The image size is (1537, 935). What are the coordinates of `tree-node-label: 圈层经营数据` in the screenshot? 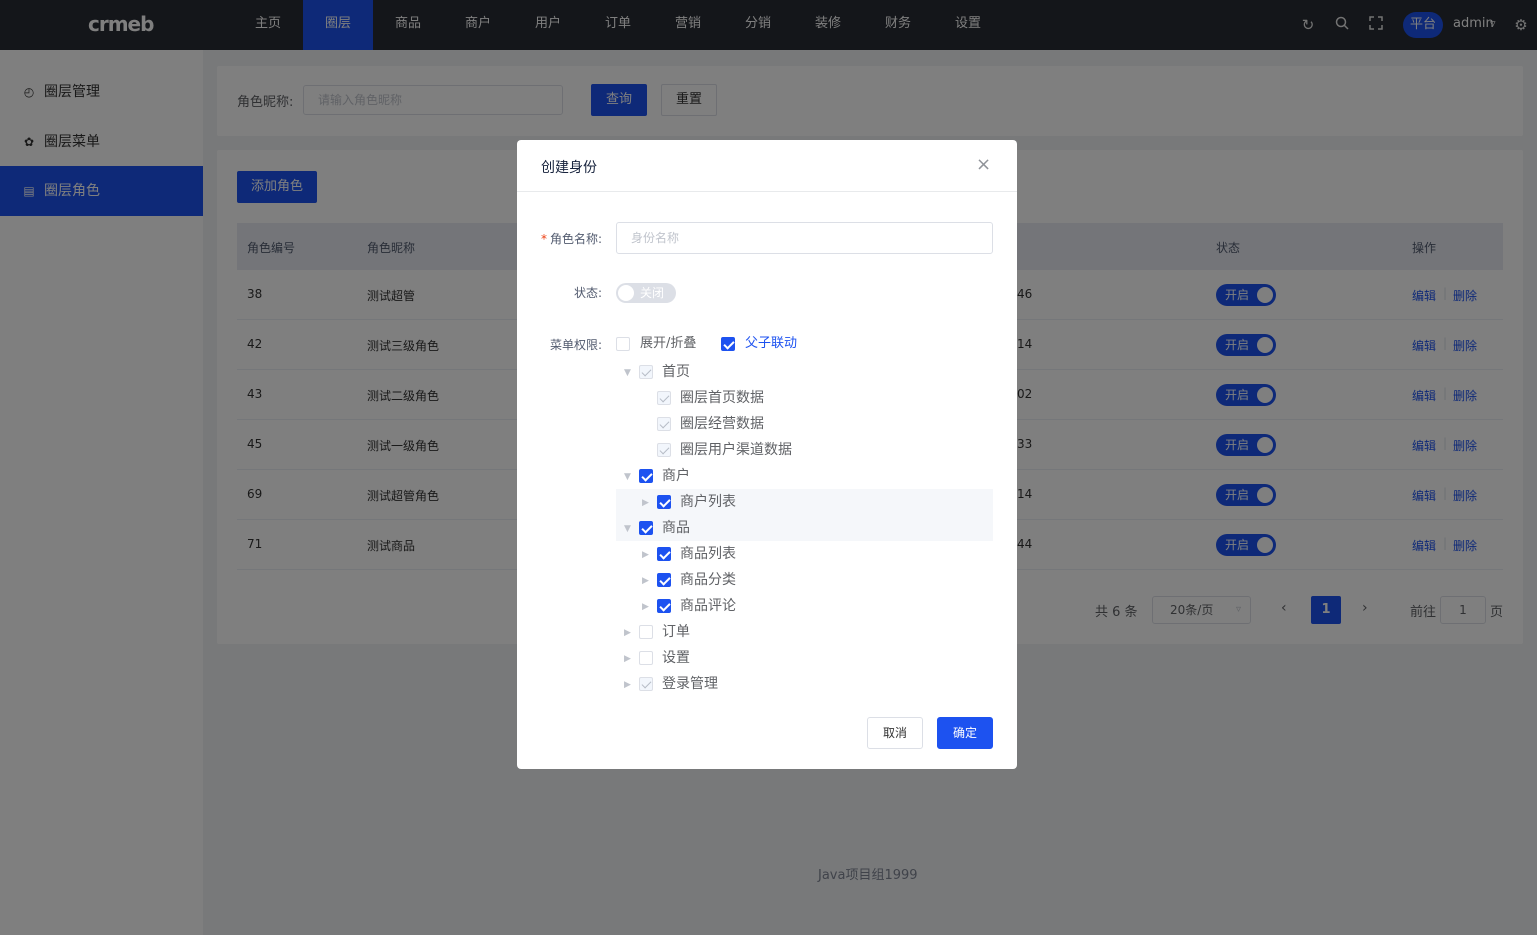 It's located at (722, 424).